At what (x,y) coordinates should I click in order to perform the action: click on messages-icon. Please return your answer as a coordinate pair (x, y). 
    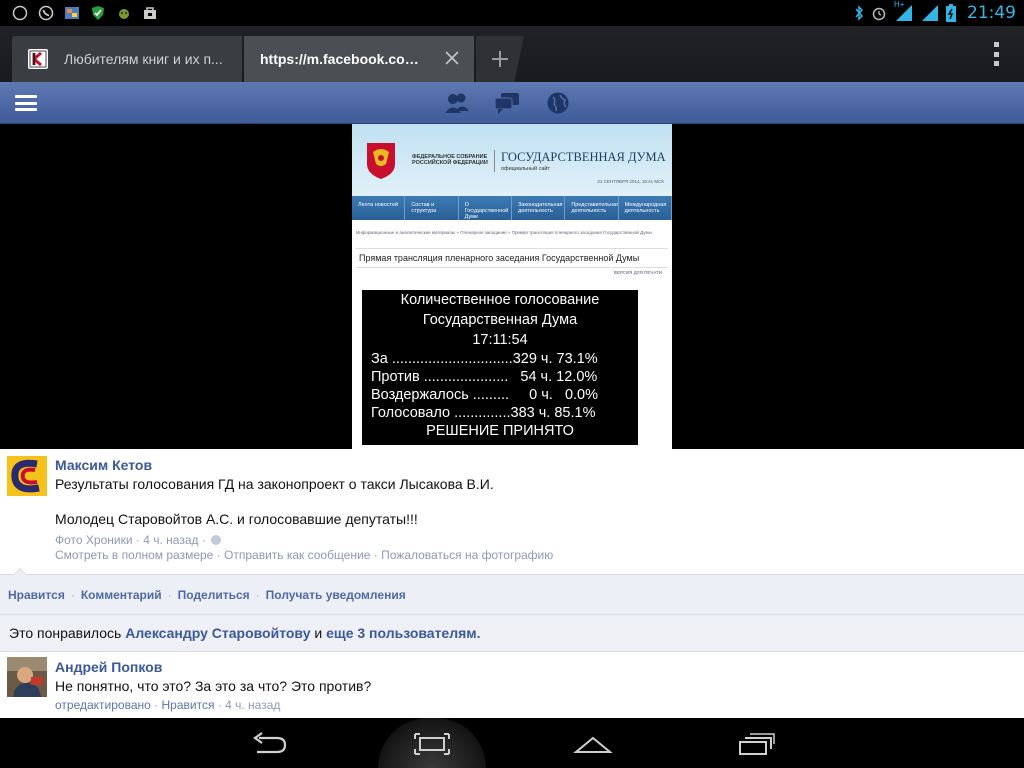
    Looking at the image, I should click on (507, 103).